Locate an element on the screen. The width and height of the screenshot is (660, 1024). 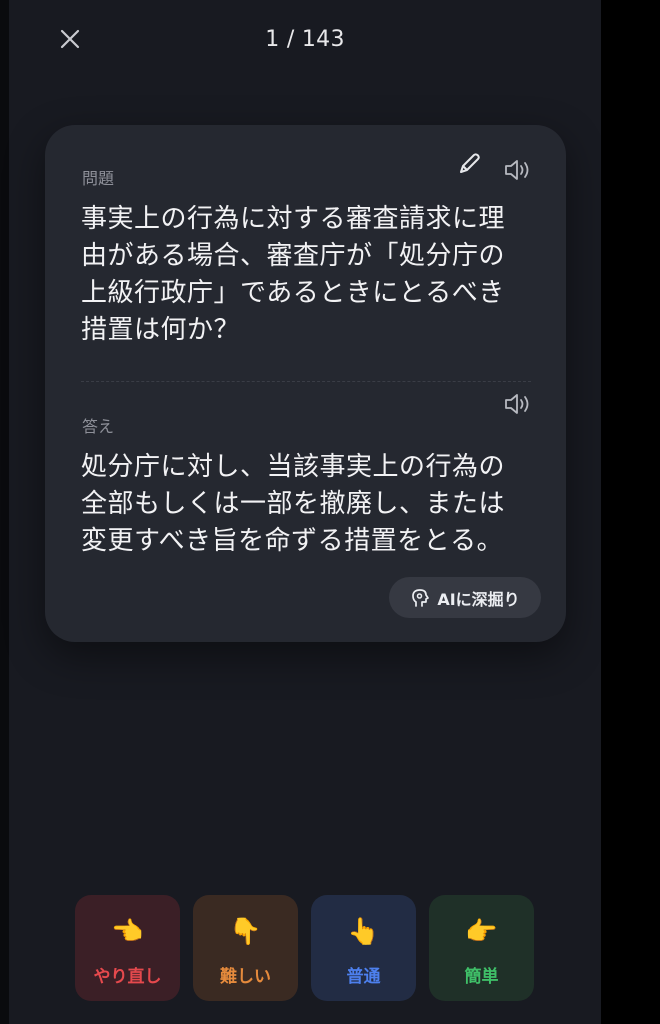
easy-label: 簡単 is located at coordinates (481, 977).